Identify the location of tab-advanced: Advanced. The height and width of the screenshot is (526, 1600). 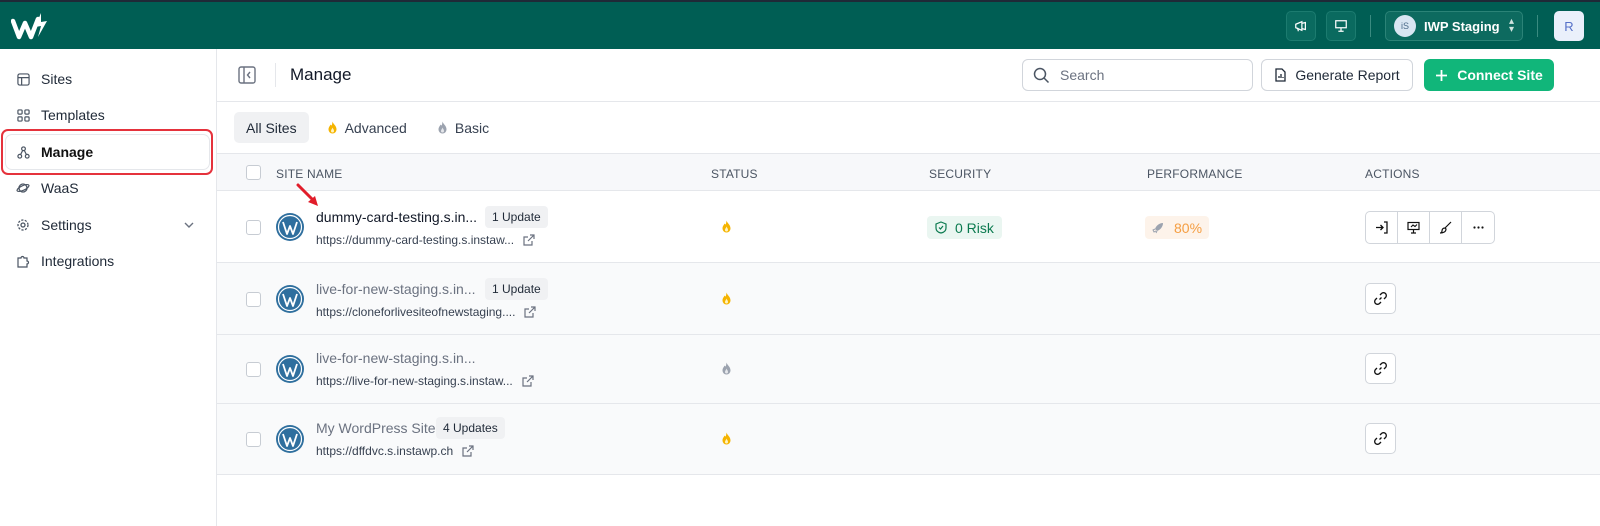
(367, 127).